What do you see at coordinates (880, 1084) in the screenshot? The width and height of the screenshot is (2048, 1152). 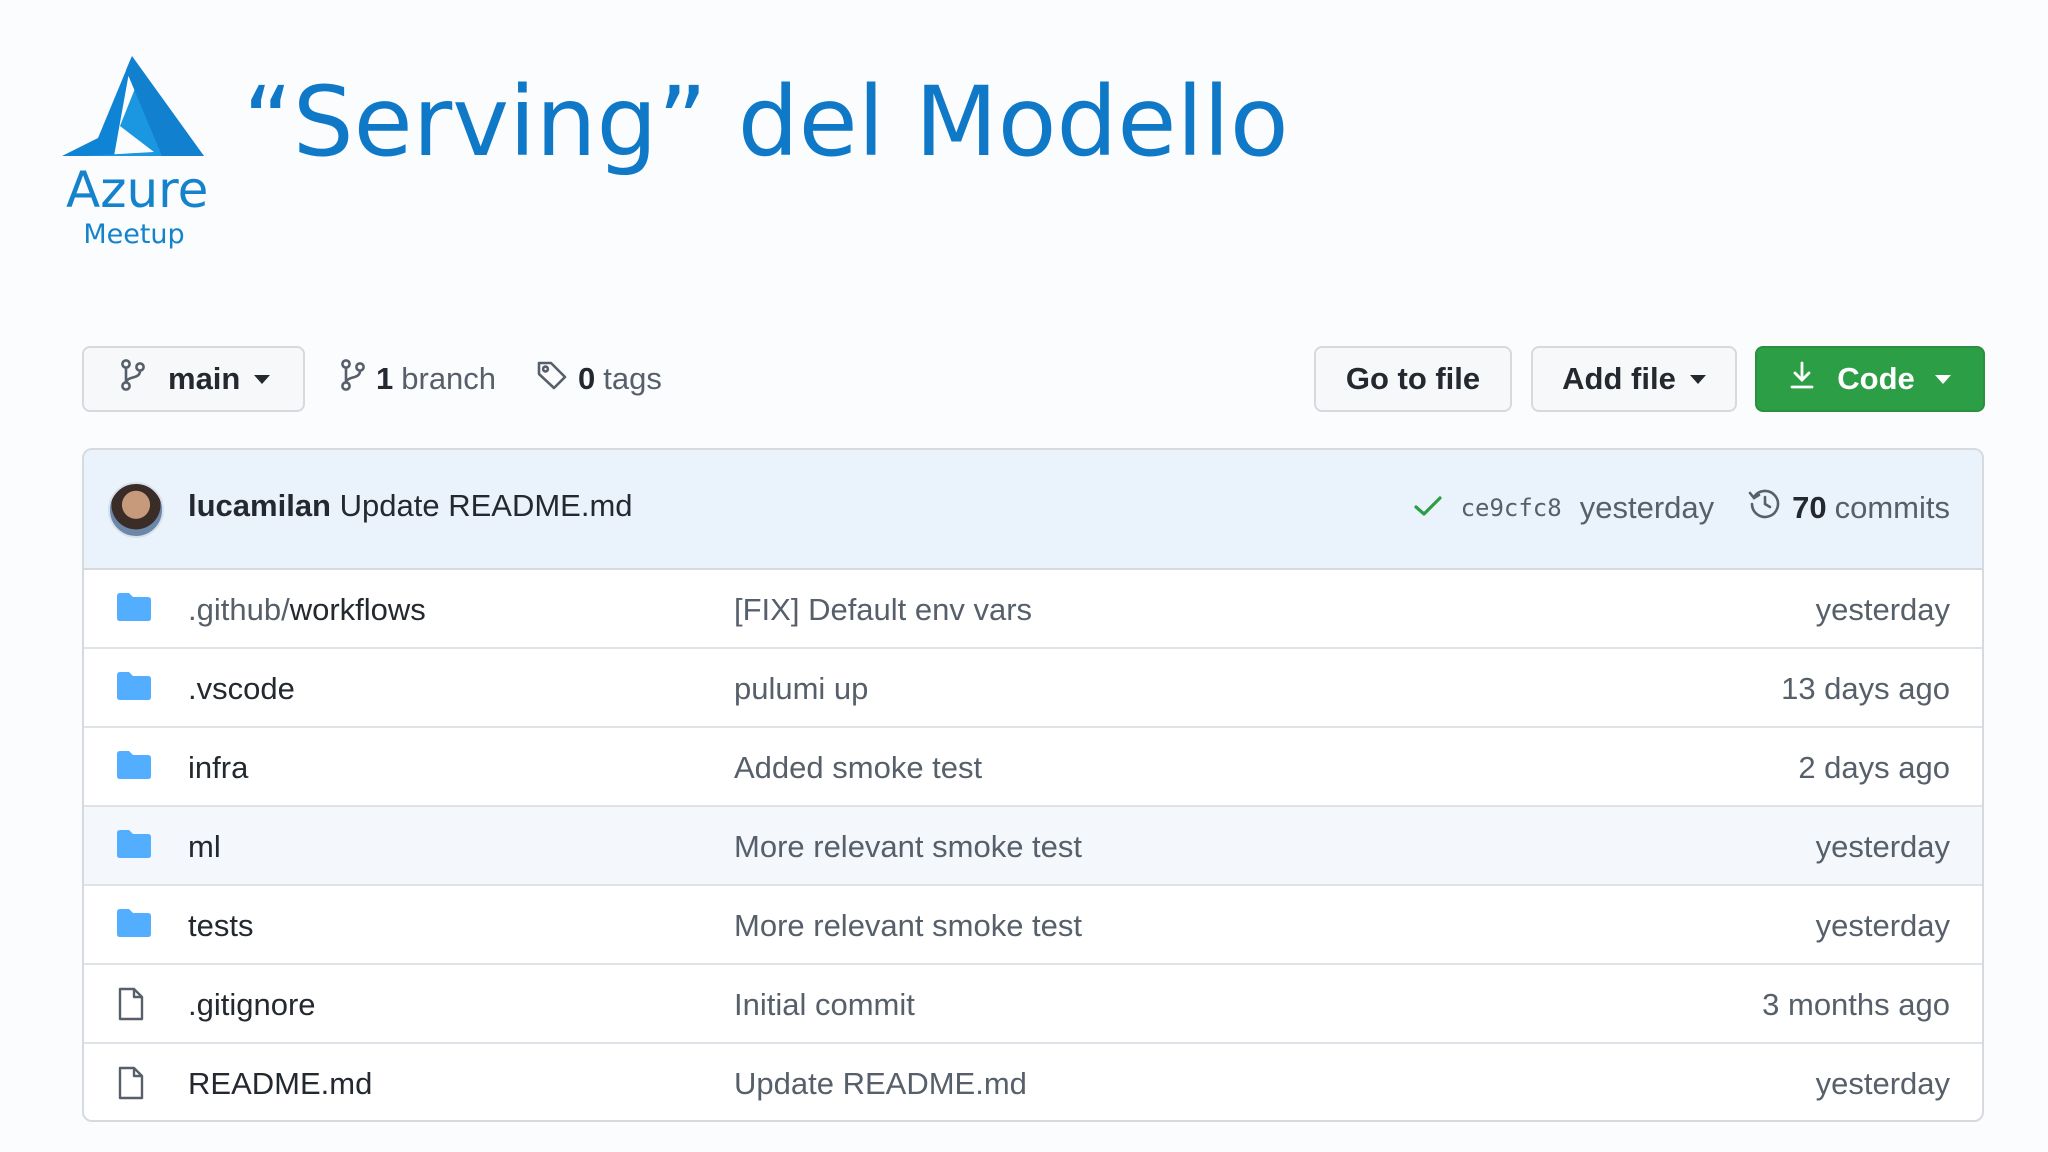 I see `file-commit-message: Update README.md` at bounding box center [880, 1084].